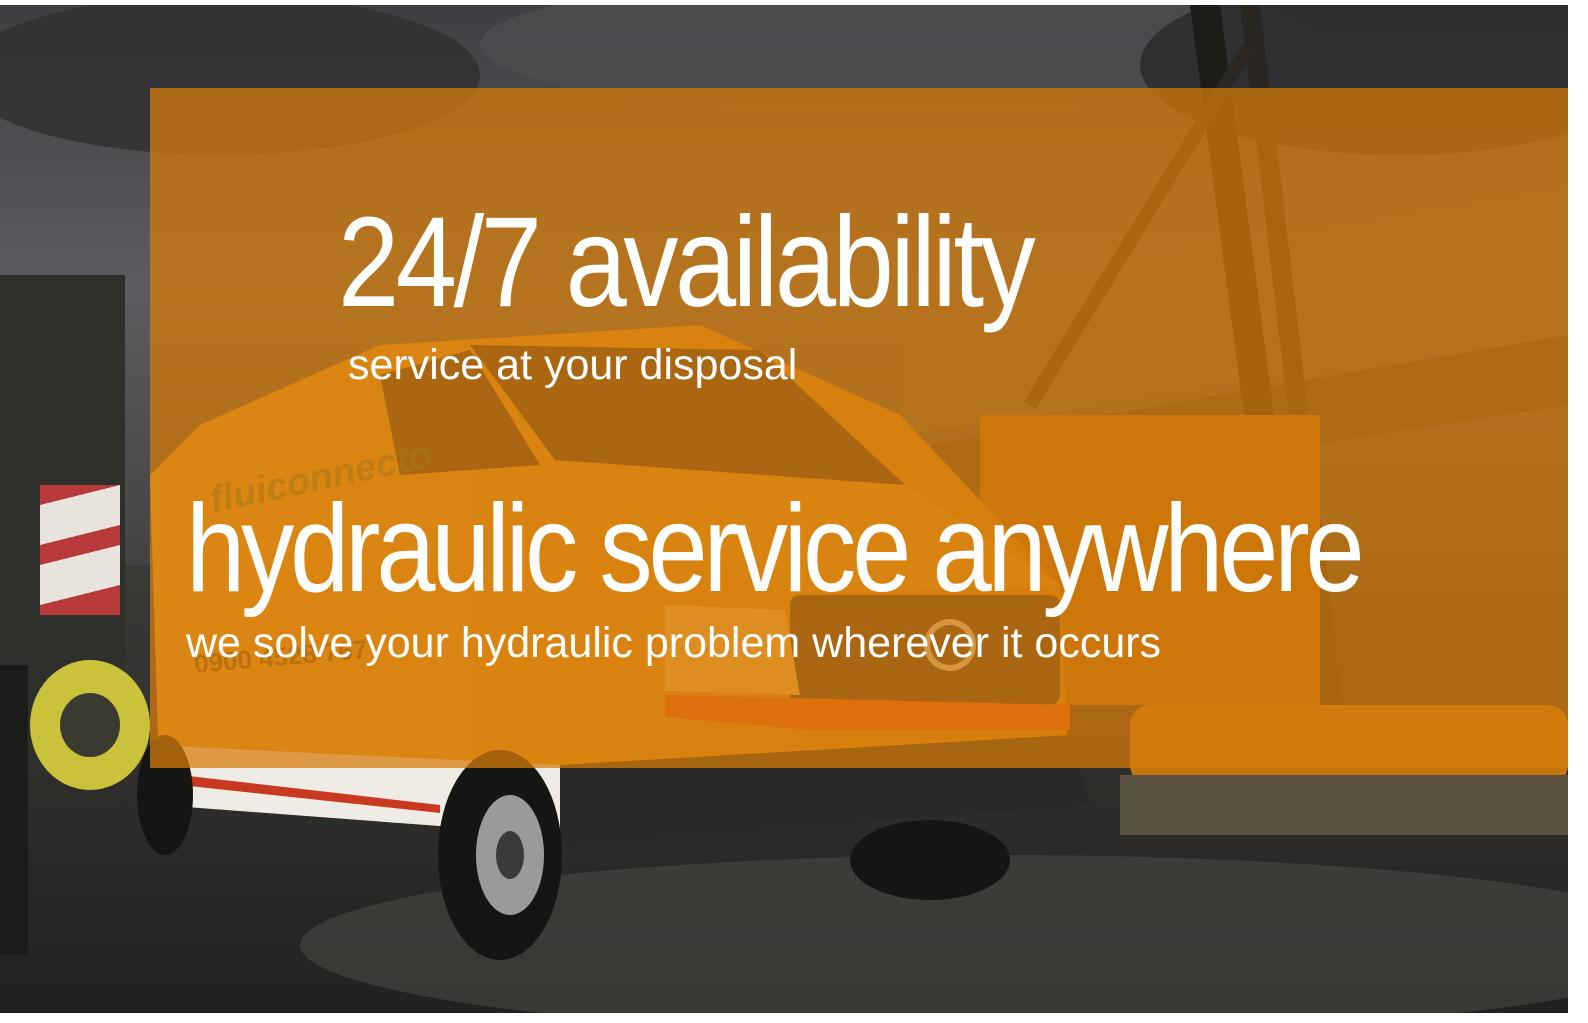  I want to click on headline-availability: 24/7 availability, so click(687, 262).